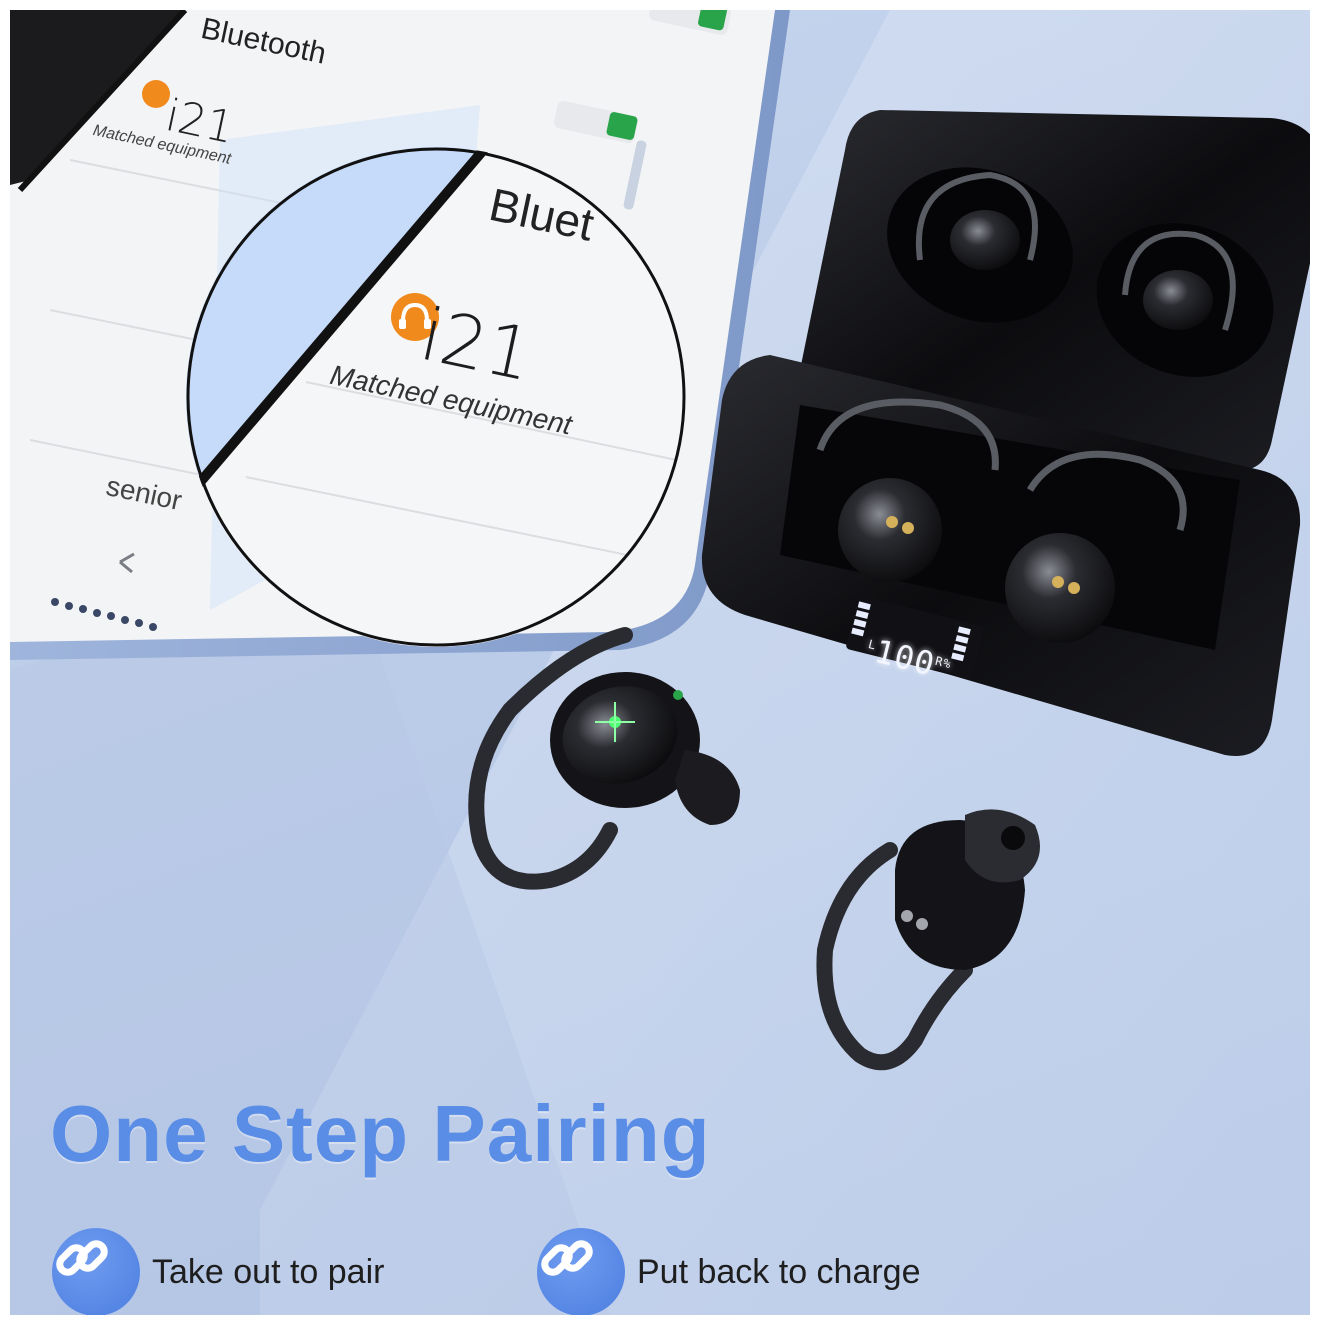 The height and width of the screenshot is (1321, 1319). I want to click on feature-take-out: Take out to pair, so click(218, 1271).